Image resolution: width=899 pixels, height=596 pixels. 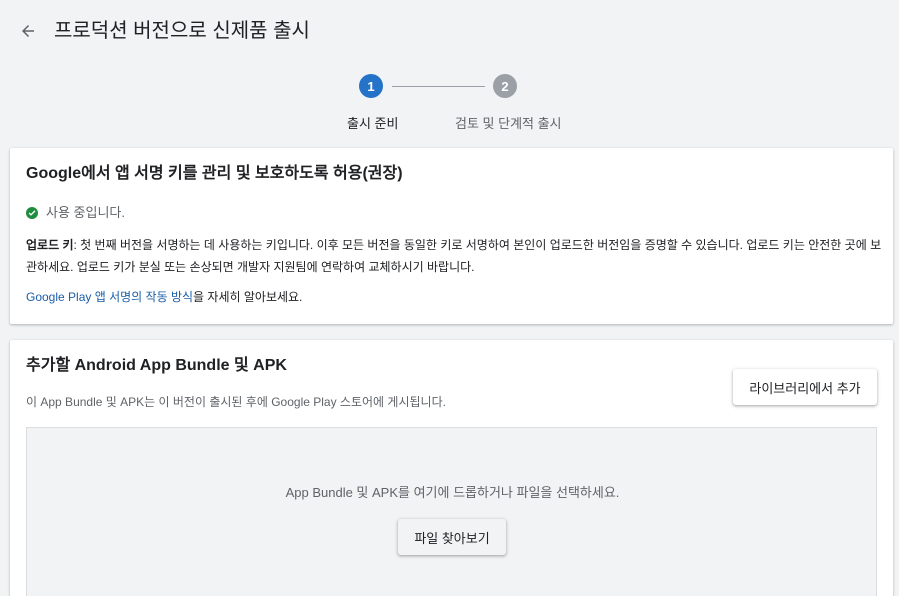 What do you see at coordinates (28, 31) in the screenshot?
I see `arrow-back-icon` at bounding box center [28, 31].